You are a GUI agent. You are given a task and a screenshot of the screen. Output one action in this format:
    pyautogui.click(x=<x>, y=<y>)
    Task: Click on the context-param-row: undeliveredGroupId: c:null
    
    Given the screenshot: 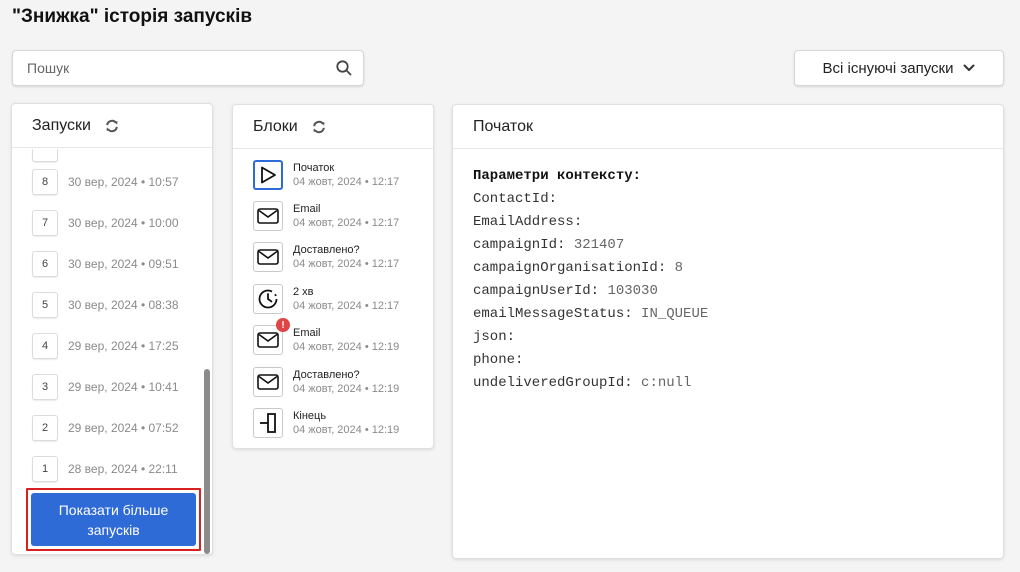 What is the action you would take?
    pyautogui.click(x=590, y=383)
    